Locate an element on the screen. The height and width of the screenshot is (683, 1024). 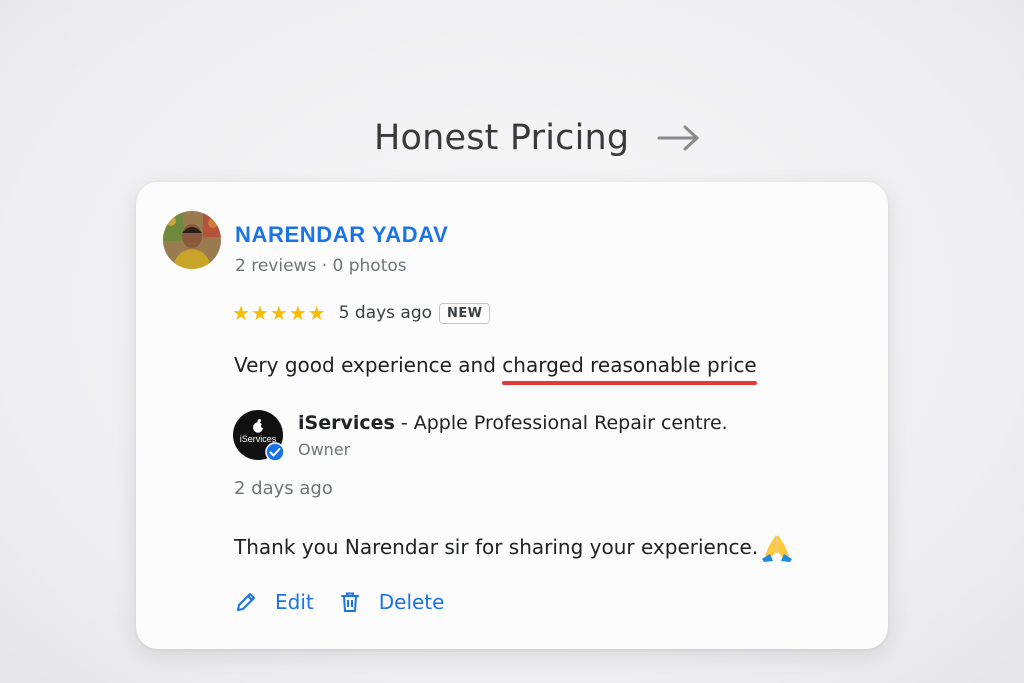
arrow-right-icon is located at coordinates (679, 138).